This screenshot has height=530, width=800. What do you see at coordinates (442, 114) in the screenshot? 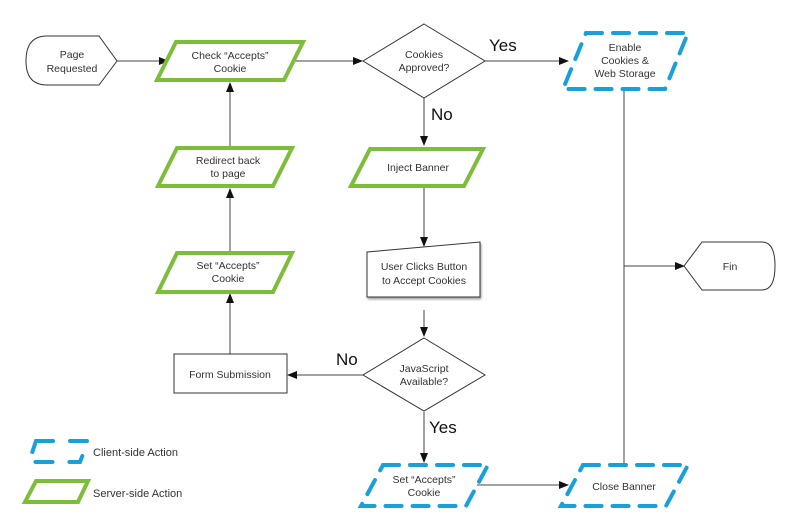
I see `edge-label-approved-no: No` at bounding box center [442, 114].